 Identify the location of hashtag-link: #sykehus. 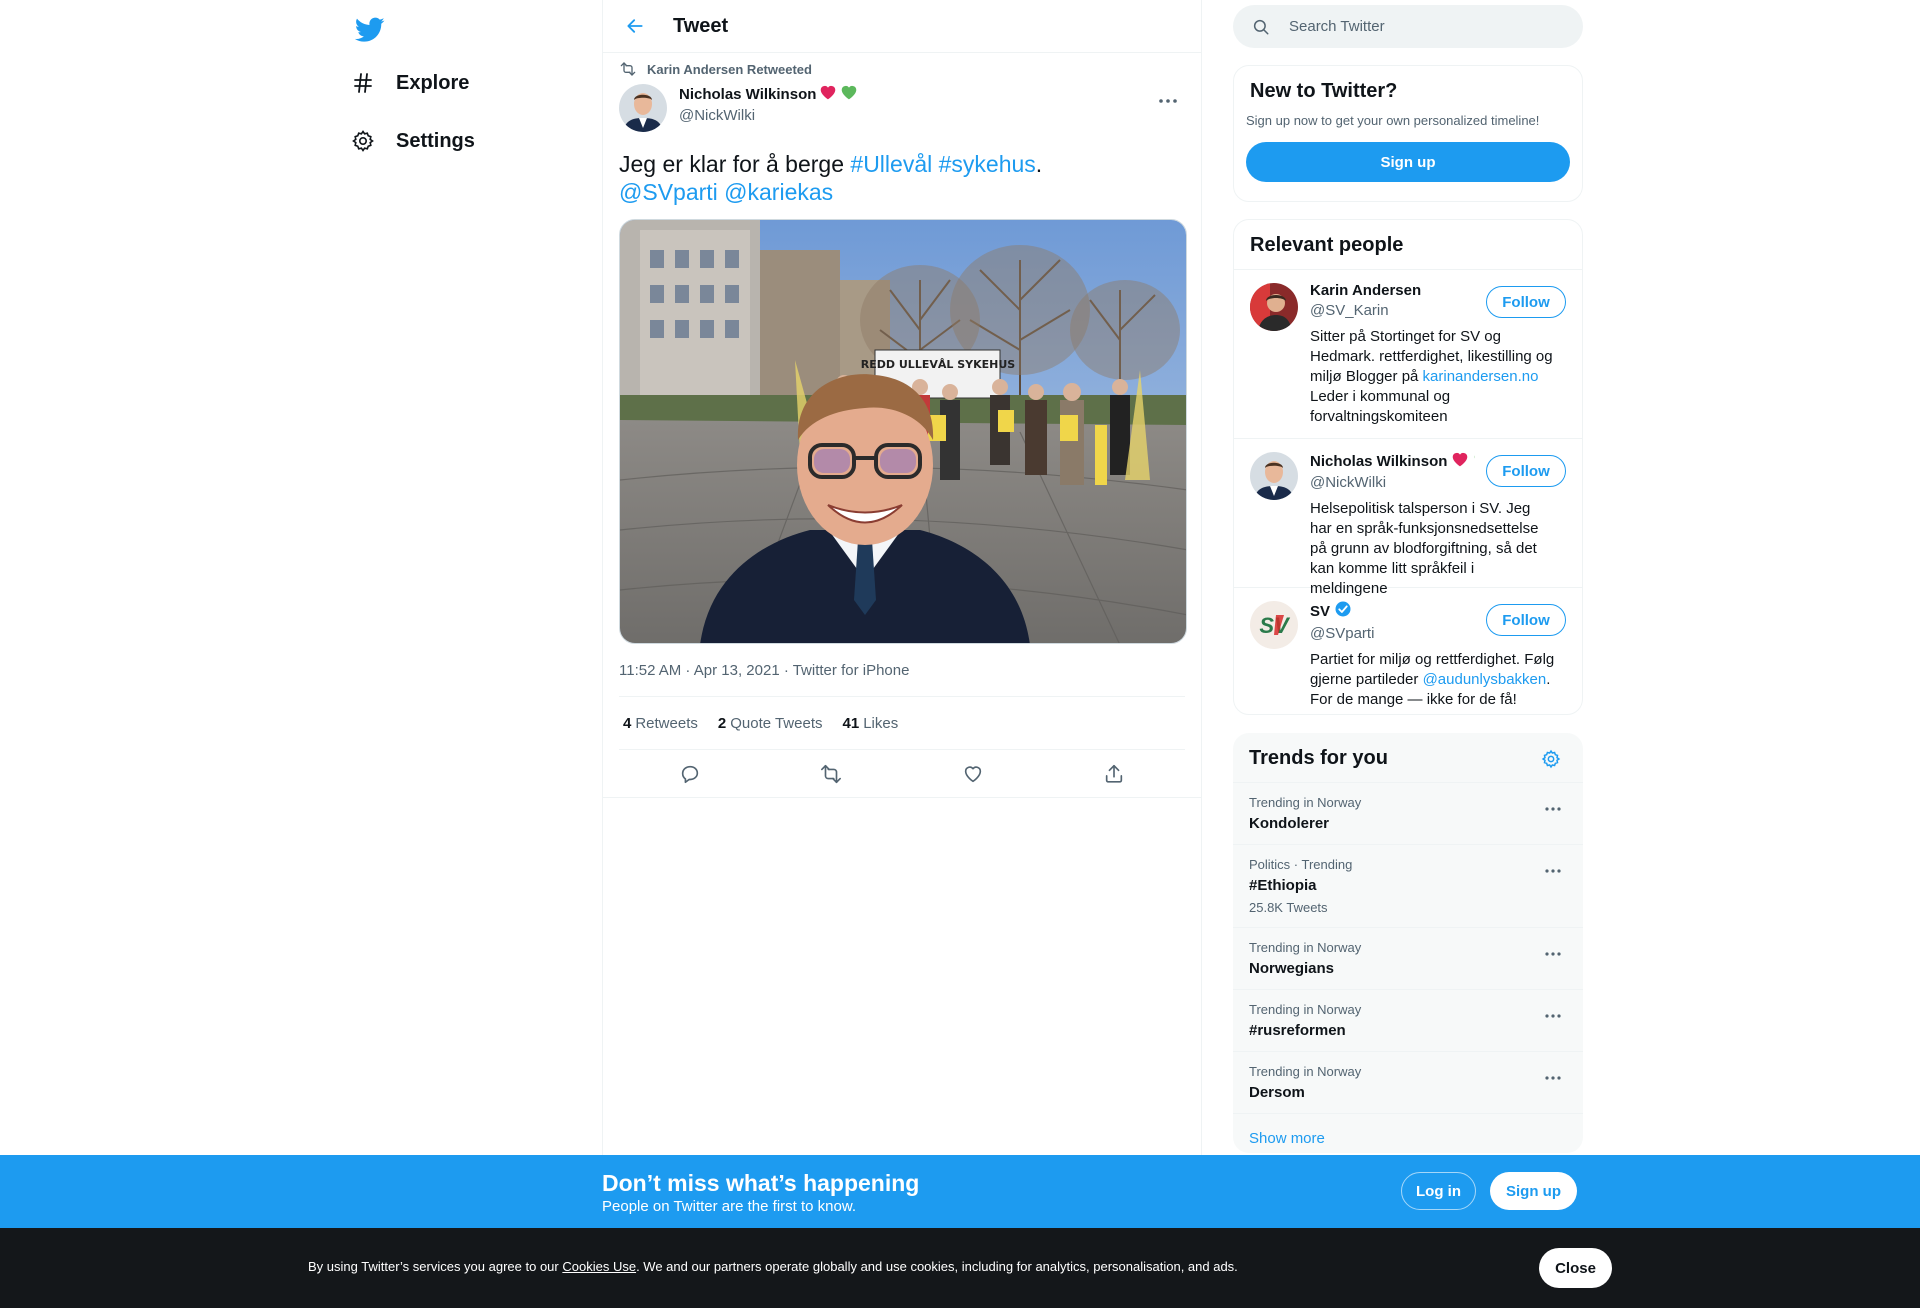
(987, 164).